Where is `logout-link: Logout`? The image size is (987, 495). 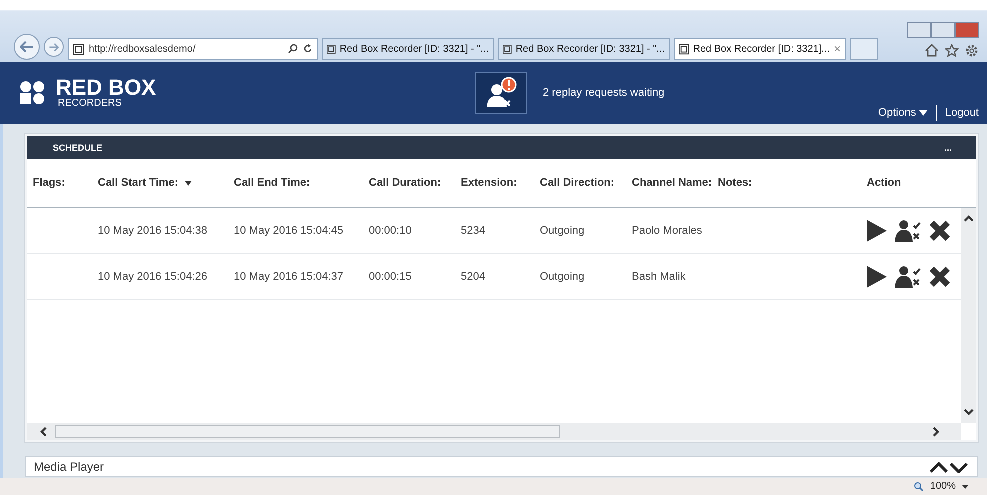 logout-link: Logout is located at coordinates (962, 113).